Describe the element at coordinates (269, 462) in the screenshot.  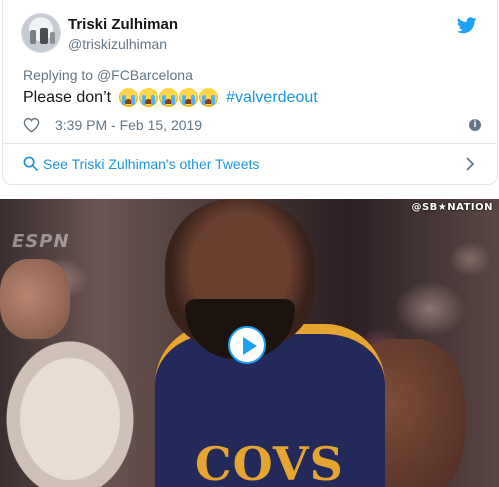
I see `jersey-lettering: COVS` at that location.